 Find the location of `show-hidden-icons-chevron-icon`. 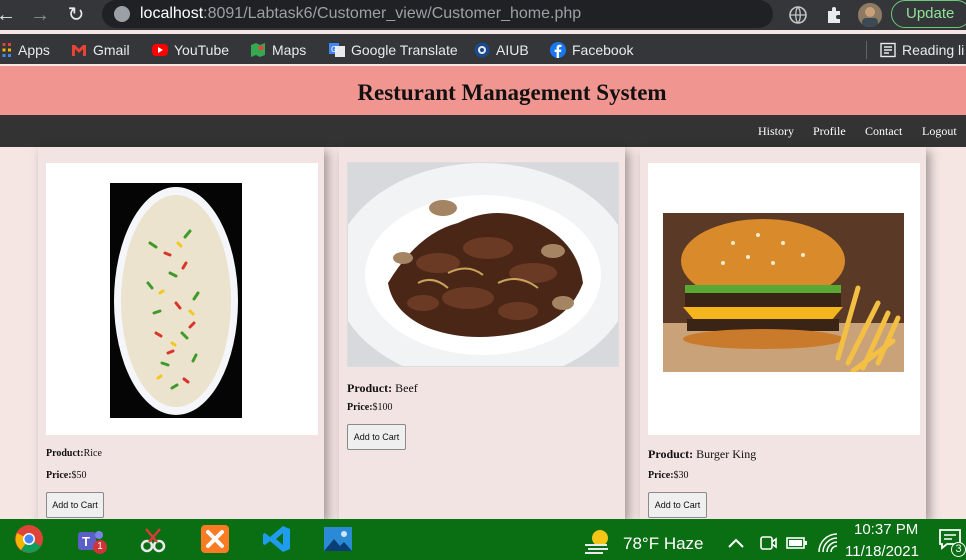

show-hidden-icons-chevron-icon is located at coordinates (736, 543).